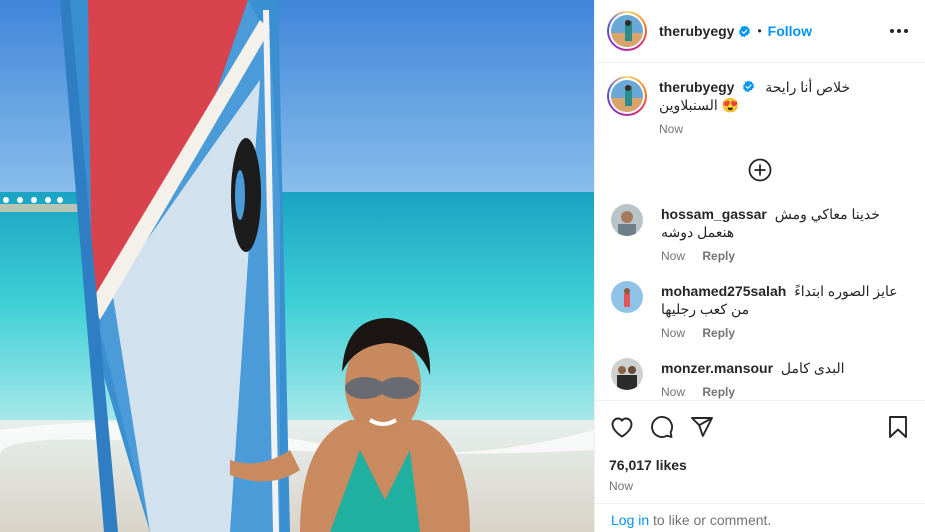 Image resolution: width=925 pixels, height=532 pixels. Describe the element at coordinates (696, 87) in the screenshot. I see `caption-username: therubyegy` at that location.